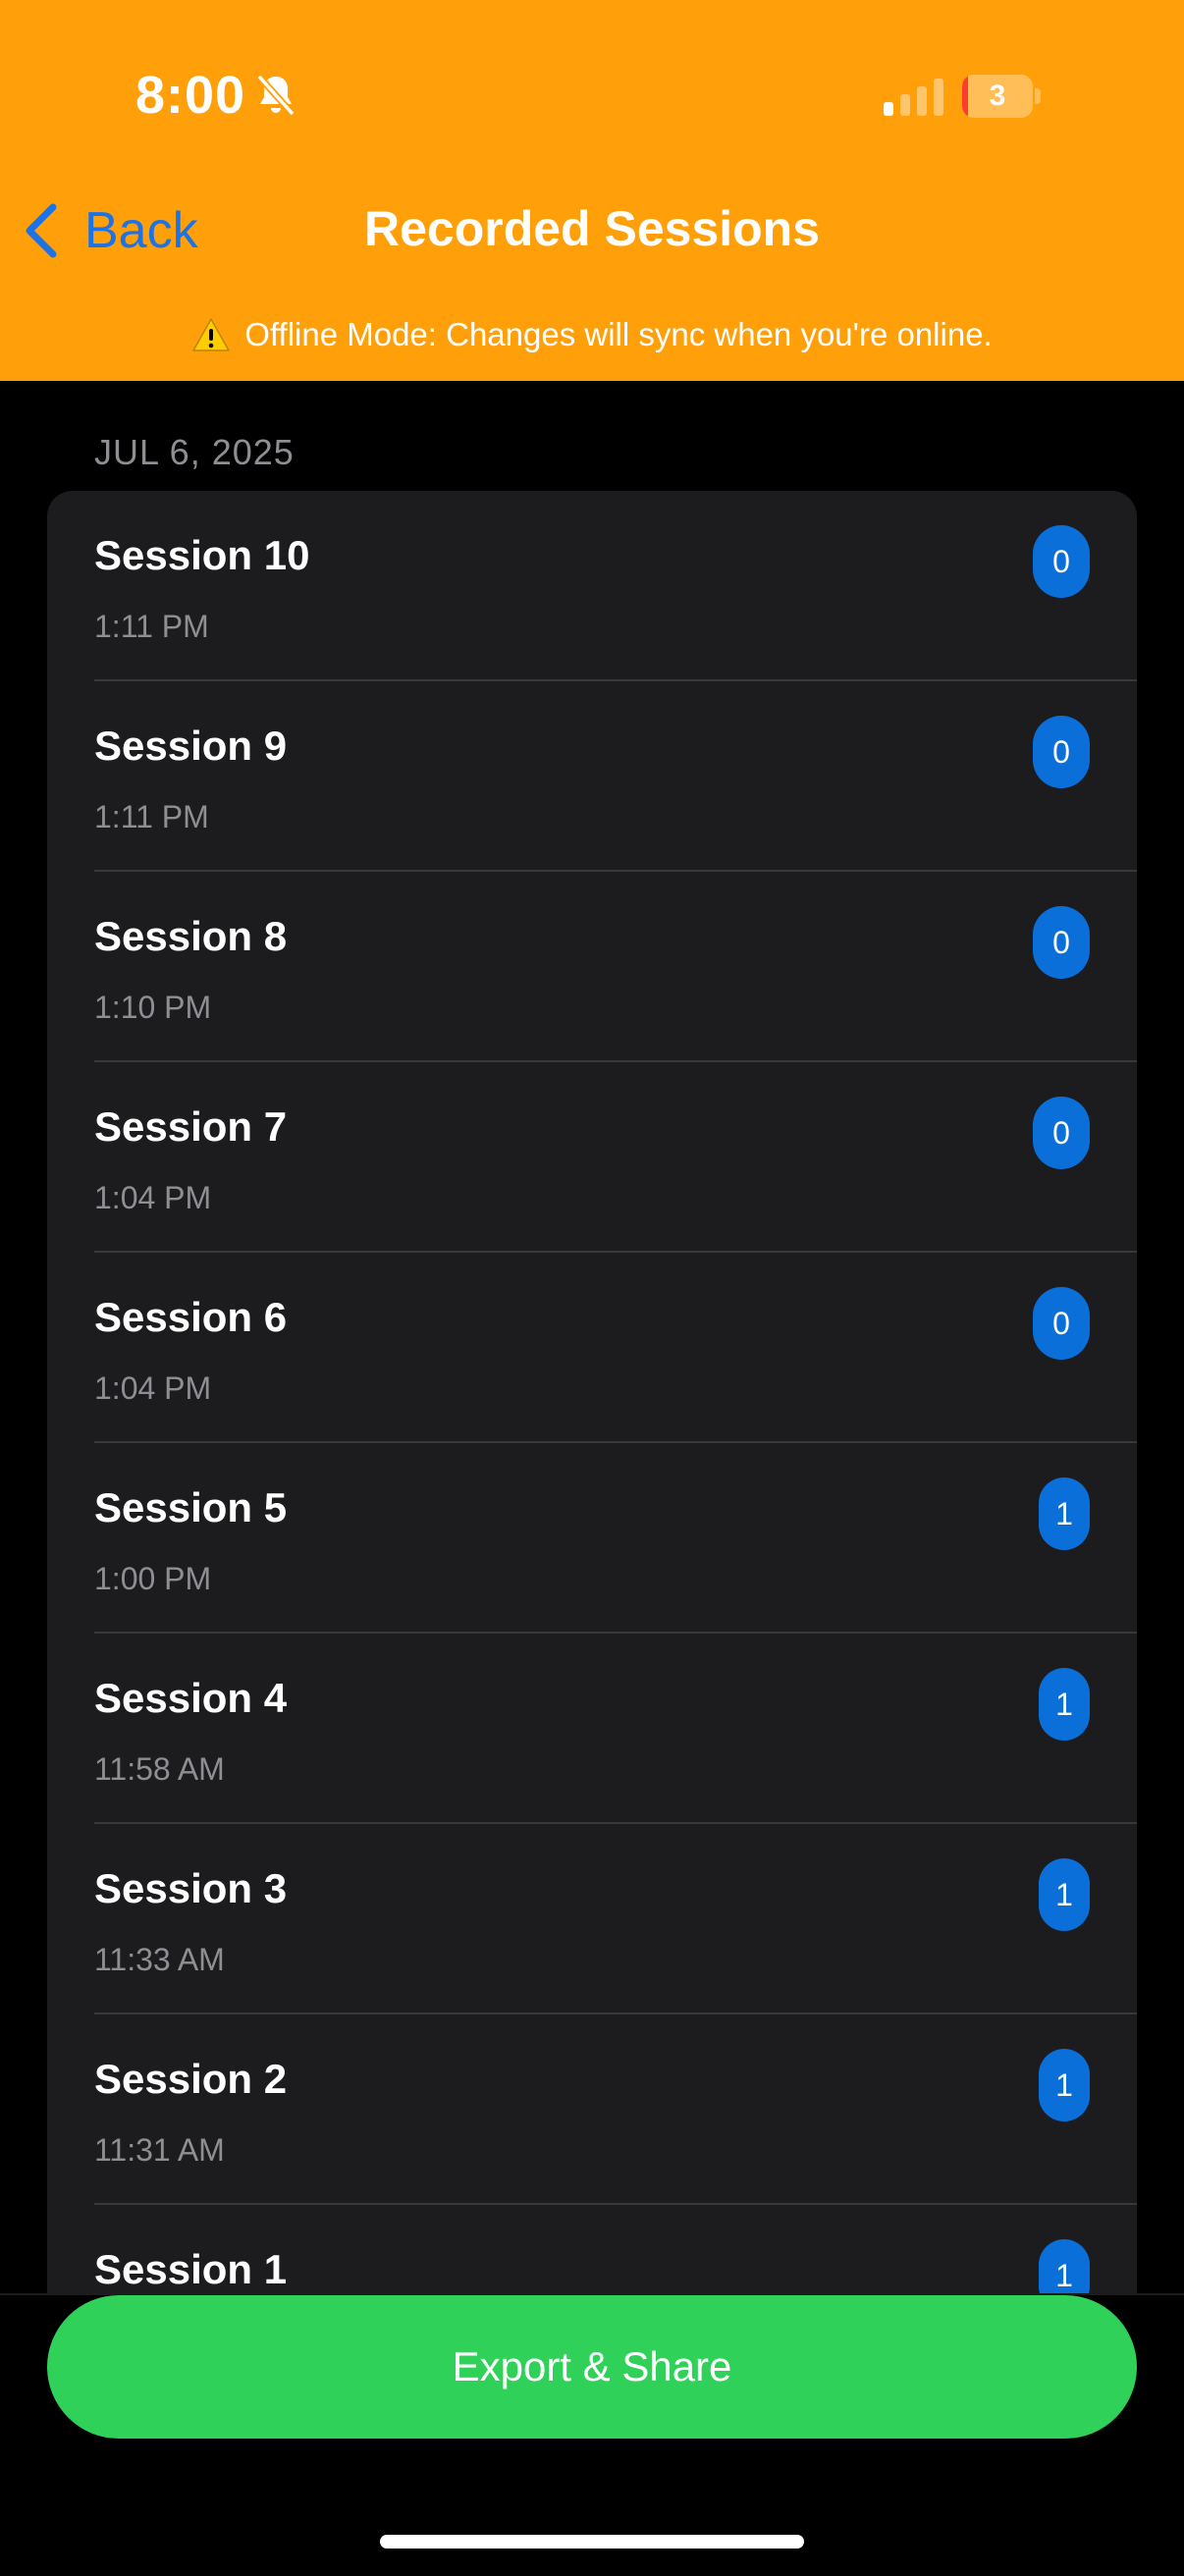 This screenshot has height=2576, width=1184. What do you see at coordinates (191, 1507) in the screenshot?
I see `session-title: Session 5` at bounding box center [191, 1507].